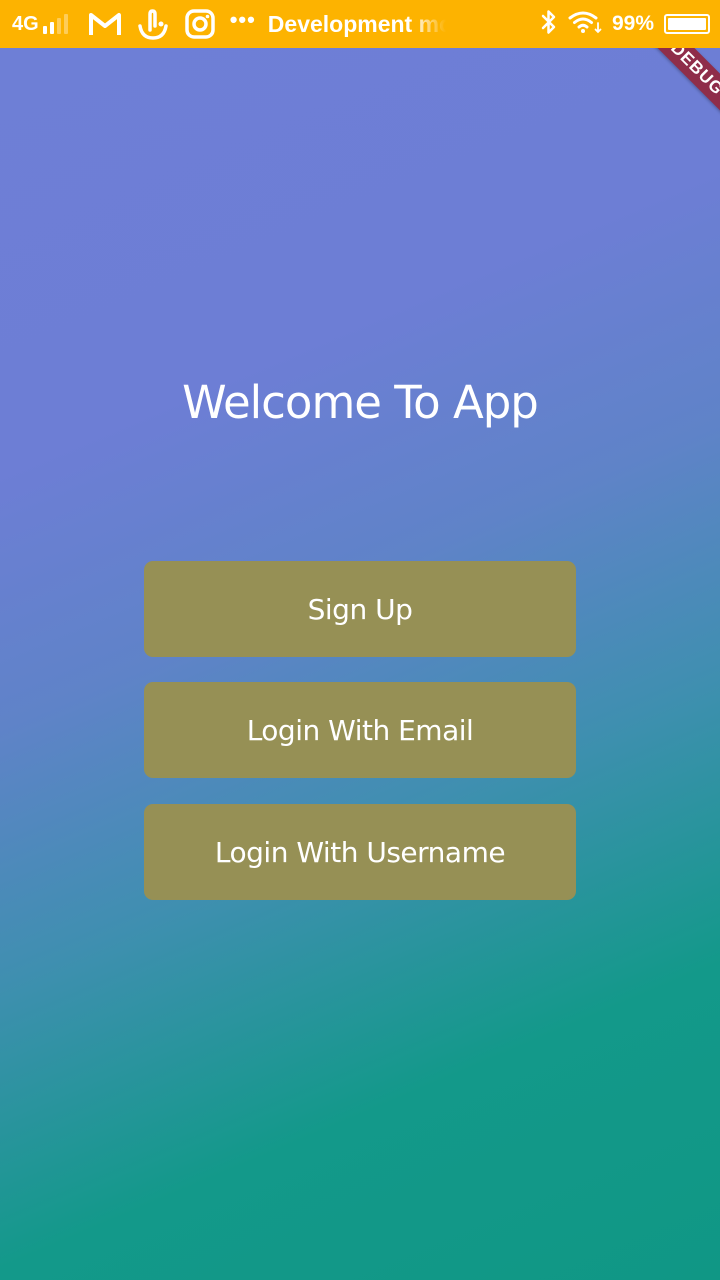 The width and height of the screenshot is (720, 1280). Describe the element at coordinates (356, 23) in the screenshot. I see `notification-text: Development mode` at that location.